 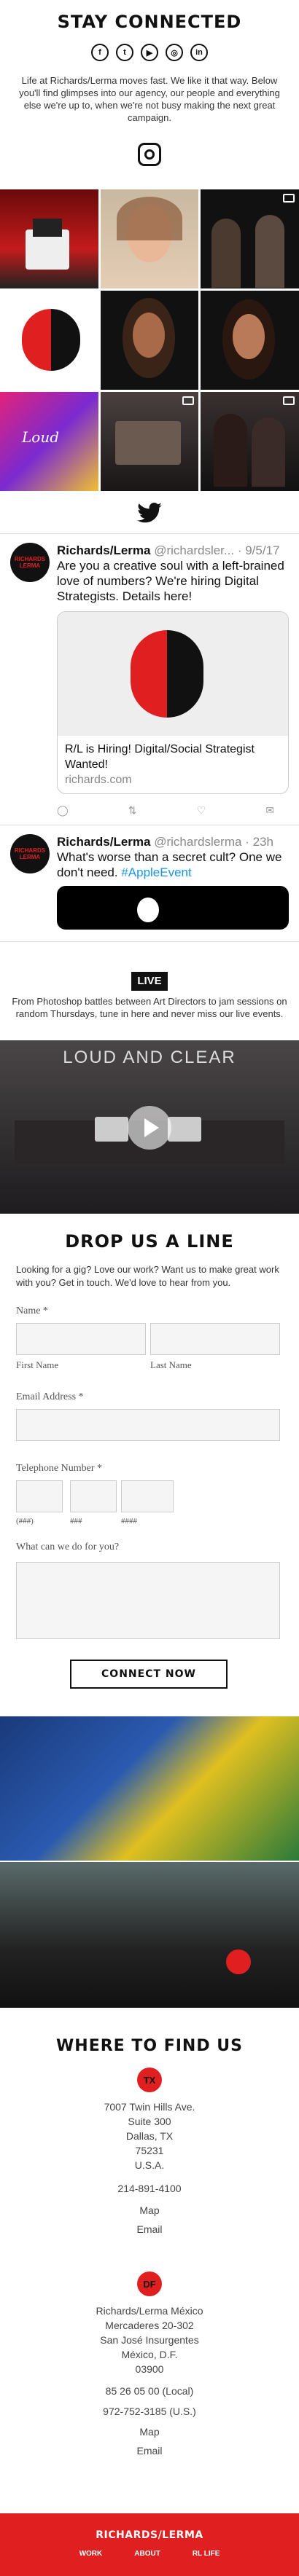 I want to click on tweet-handle: @richardslerma, so click(x=198, y=842).